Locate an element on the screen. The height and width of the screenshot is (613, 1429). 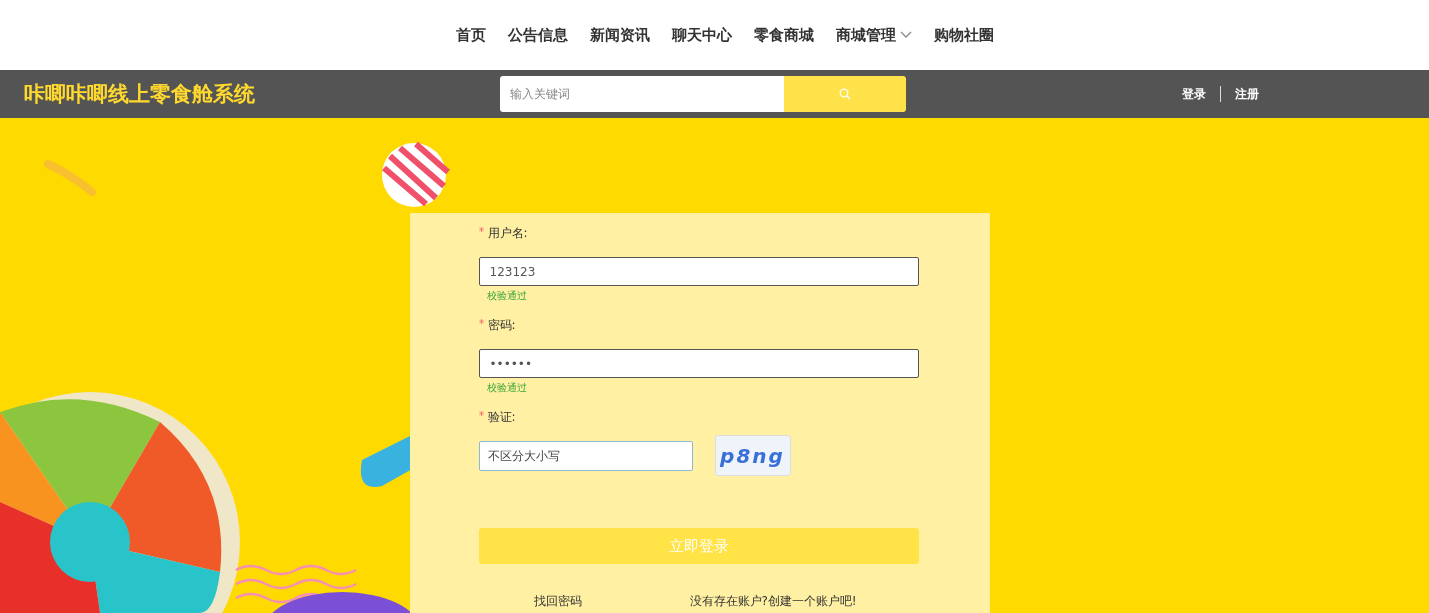
field-label: 验证: is located at coordinates (699, 417).